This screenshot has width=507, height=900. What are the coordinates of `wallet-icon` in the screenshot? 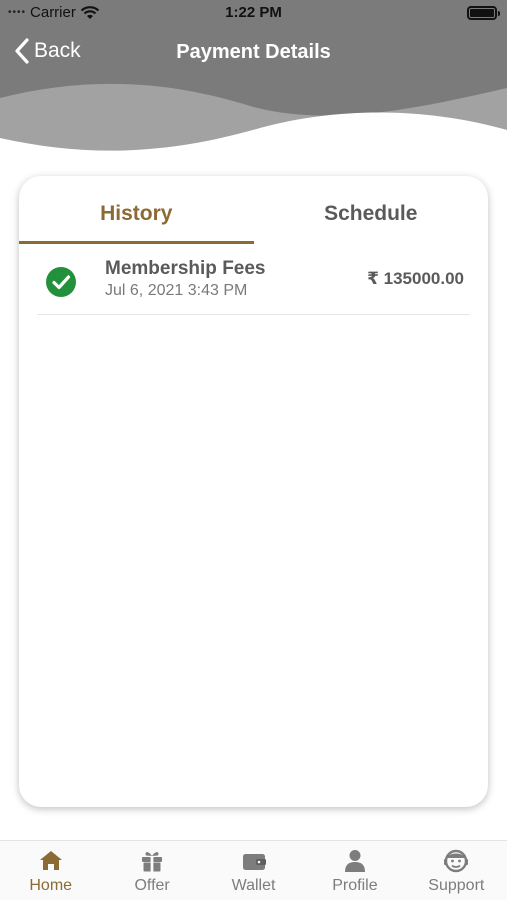 It's located at (254, 862).